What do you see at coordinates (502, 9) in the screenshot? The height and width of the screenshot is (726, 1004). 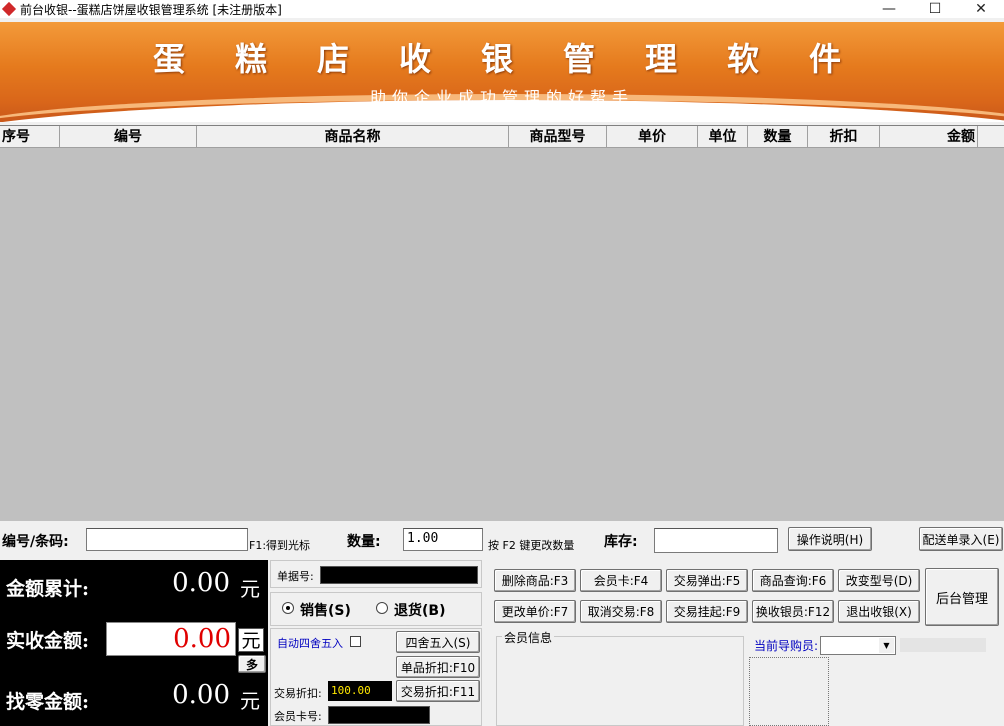 I see `title-bar: 前台收银--蛋糕店饼屋收银管理系统 [未注册版本] — ☐ ✕` at bounding box center [502, 9].